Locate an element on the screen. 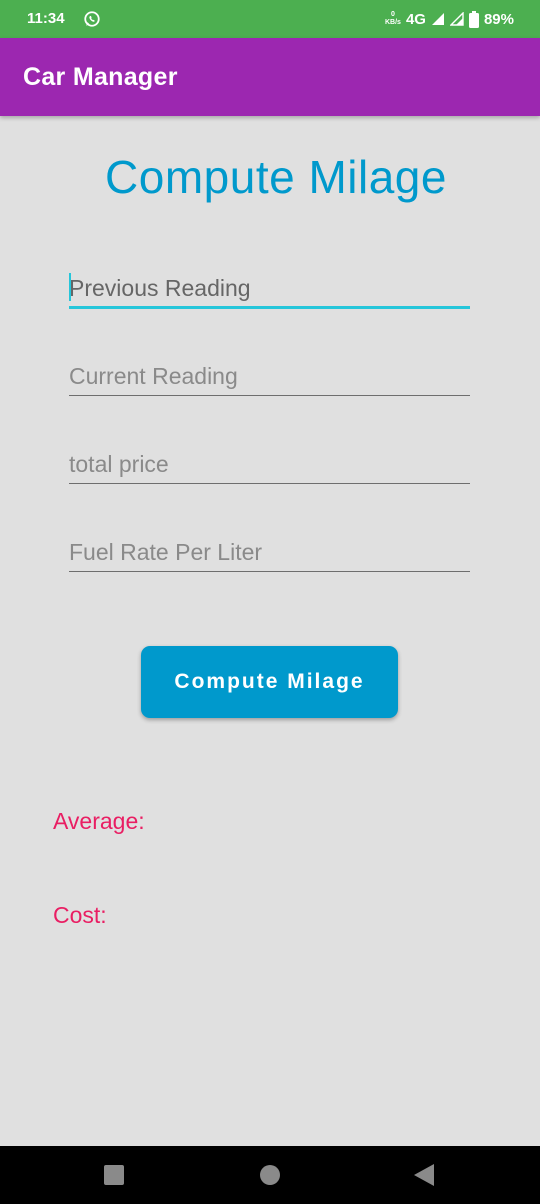 The width and height of the screenshot is (540, 1204). average-label: Average: is located at coordinates (99, 821).